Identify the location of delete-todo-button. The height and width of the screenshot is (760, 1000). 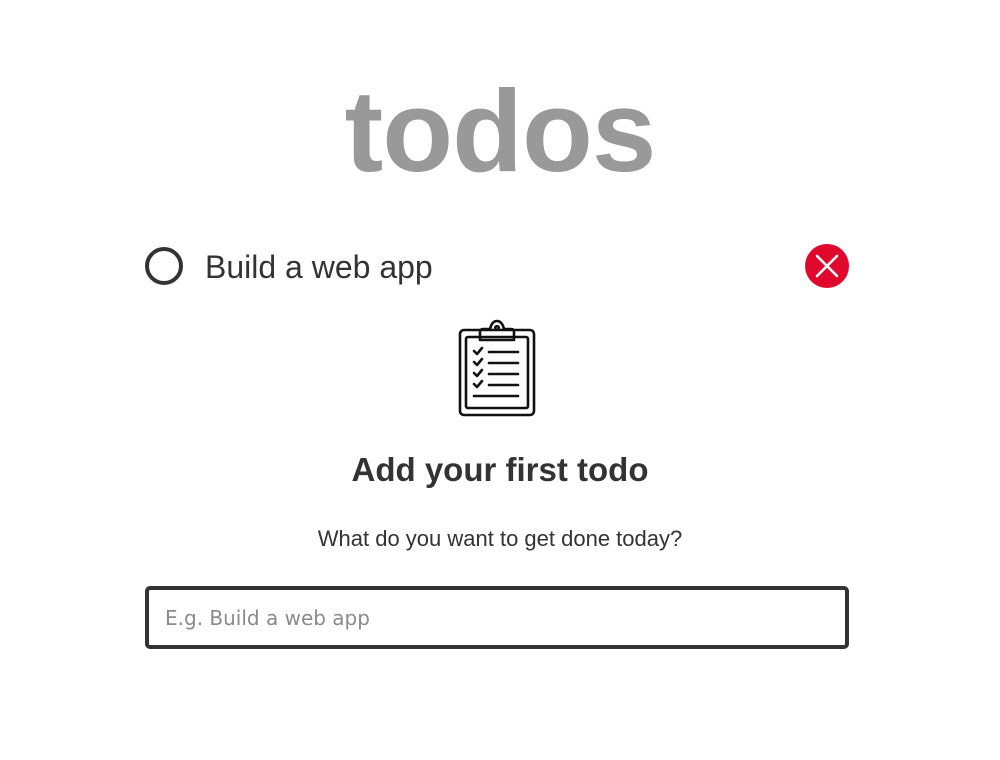
(827, 266).